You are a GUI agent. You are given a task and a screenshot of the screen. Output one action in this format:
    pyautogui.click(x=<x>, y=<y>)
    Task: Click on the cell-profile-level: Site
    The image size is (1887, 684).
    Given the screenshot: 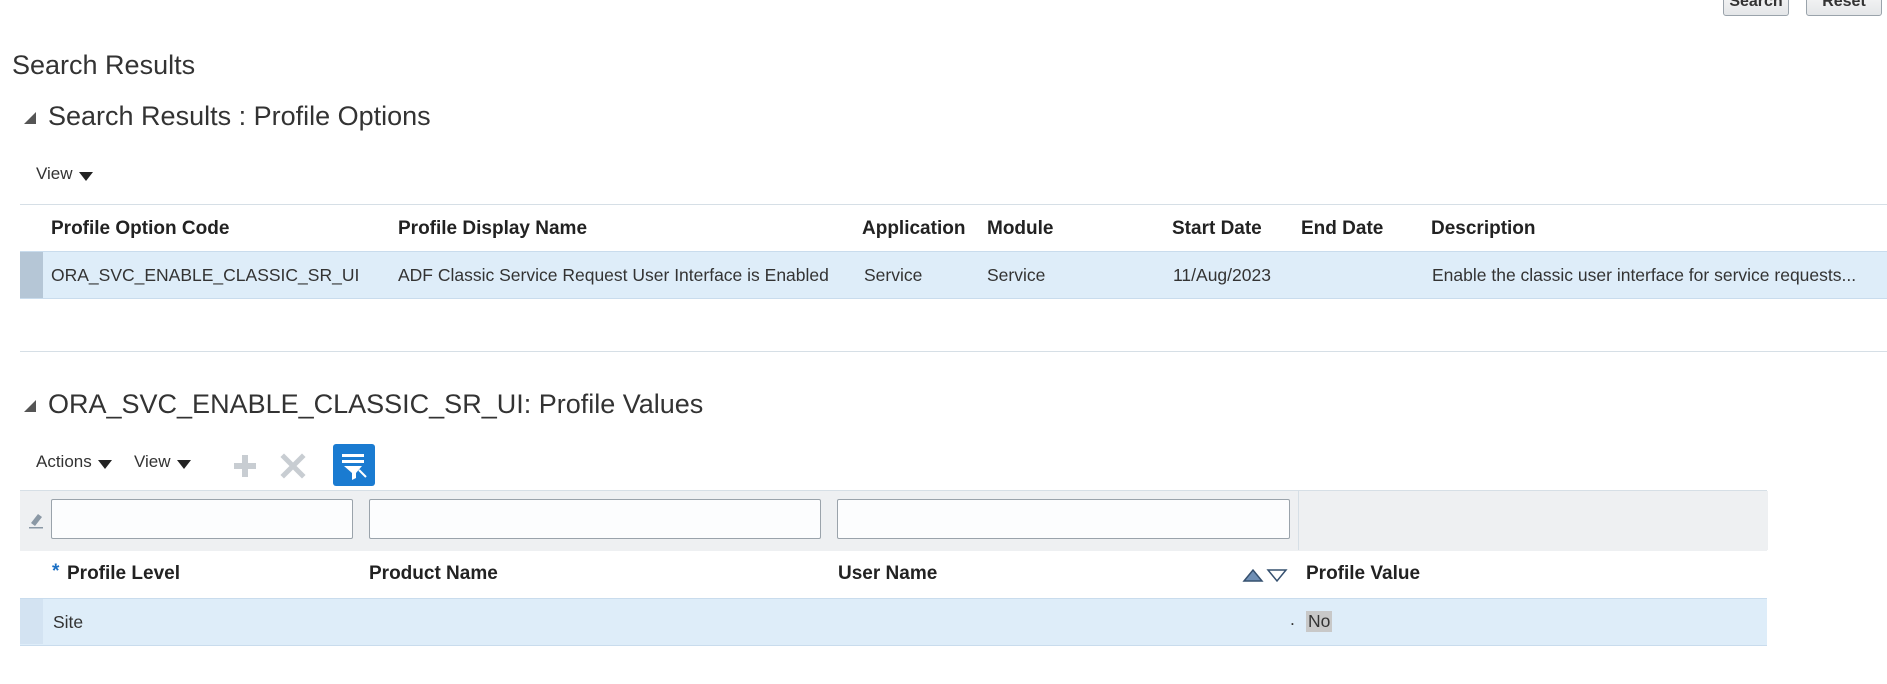 What is the action you would take?
    pyautogui.click(x=68, y=622)
    